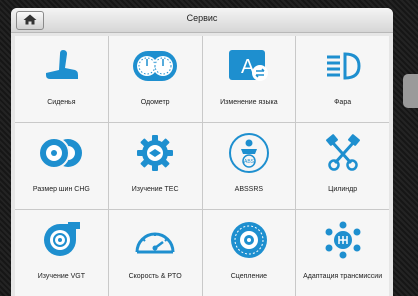  I want to click on tile-label: Адаптация трансмиссии, so click(343, 276).